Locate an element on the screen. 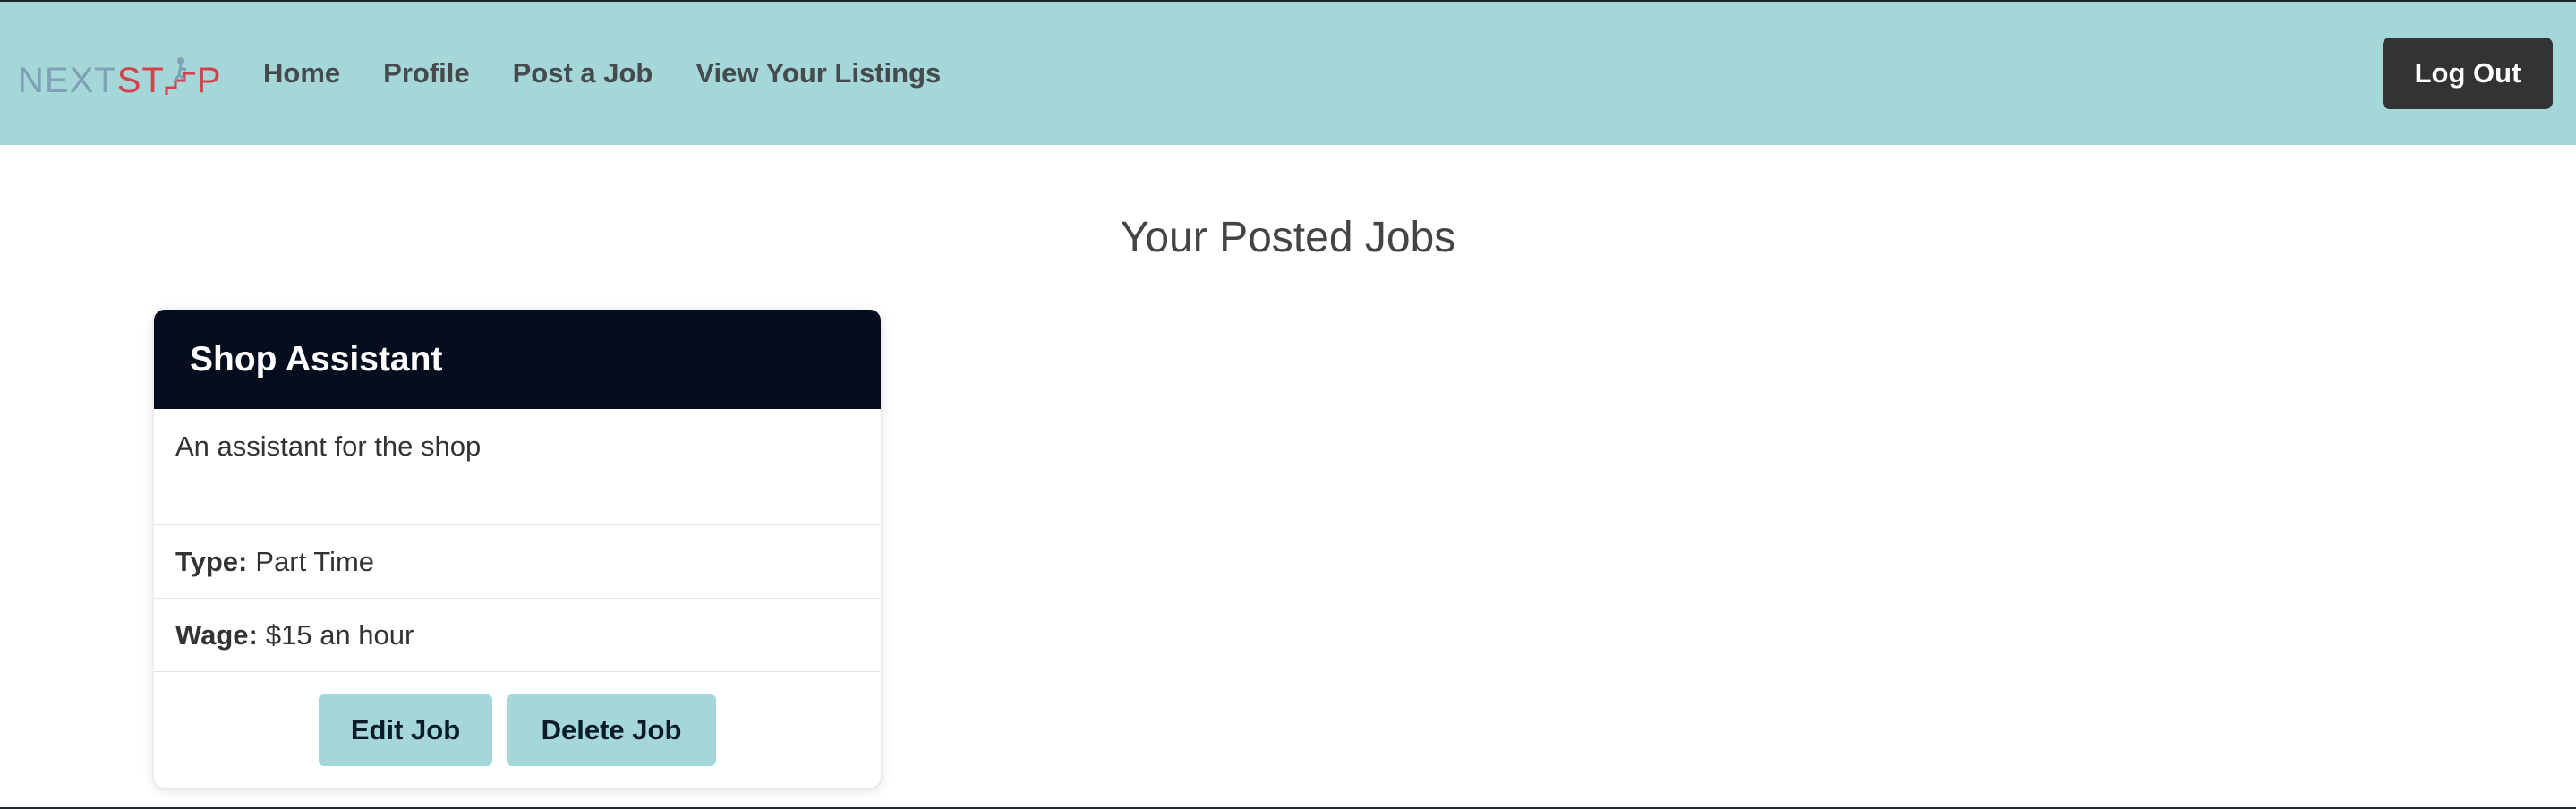 The height and width of the screenshot is (809, 2576). job-type-value: Part Time is located at coordinates (315, 561).